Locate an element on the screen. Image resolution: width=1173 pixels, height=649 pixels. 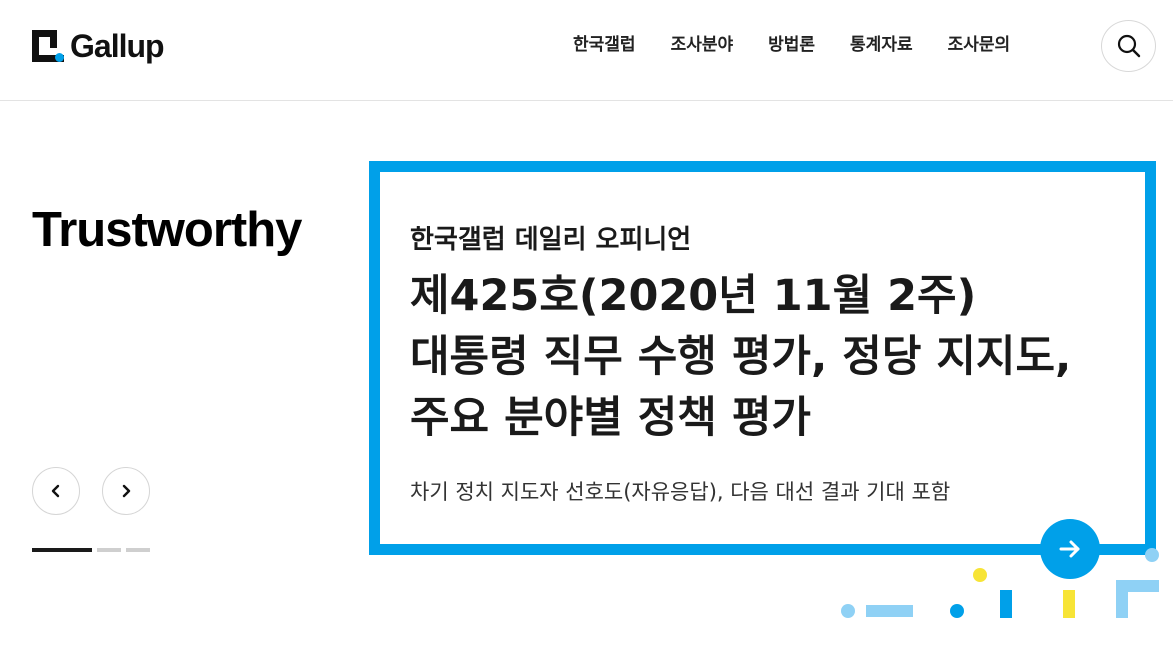
feature-title-line: 대통령 직무 수행 평가, 정당 지지도, is located at coordinates (741, 357).